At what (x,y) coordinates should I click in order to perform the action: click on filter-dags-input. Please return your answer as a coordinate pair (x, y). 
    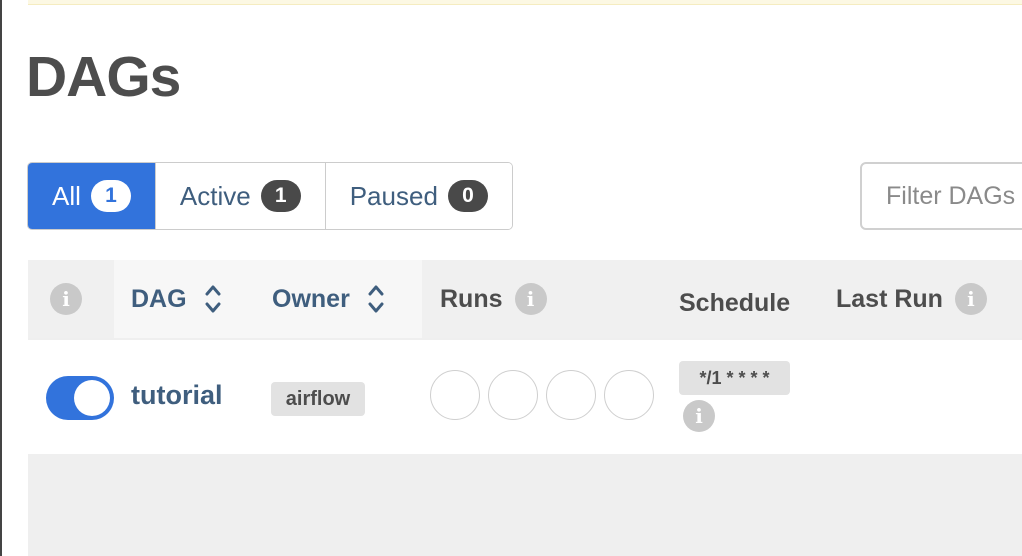
    Looking at the image, I should click on (941, 196).